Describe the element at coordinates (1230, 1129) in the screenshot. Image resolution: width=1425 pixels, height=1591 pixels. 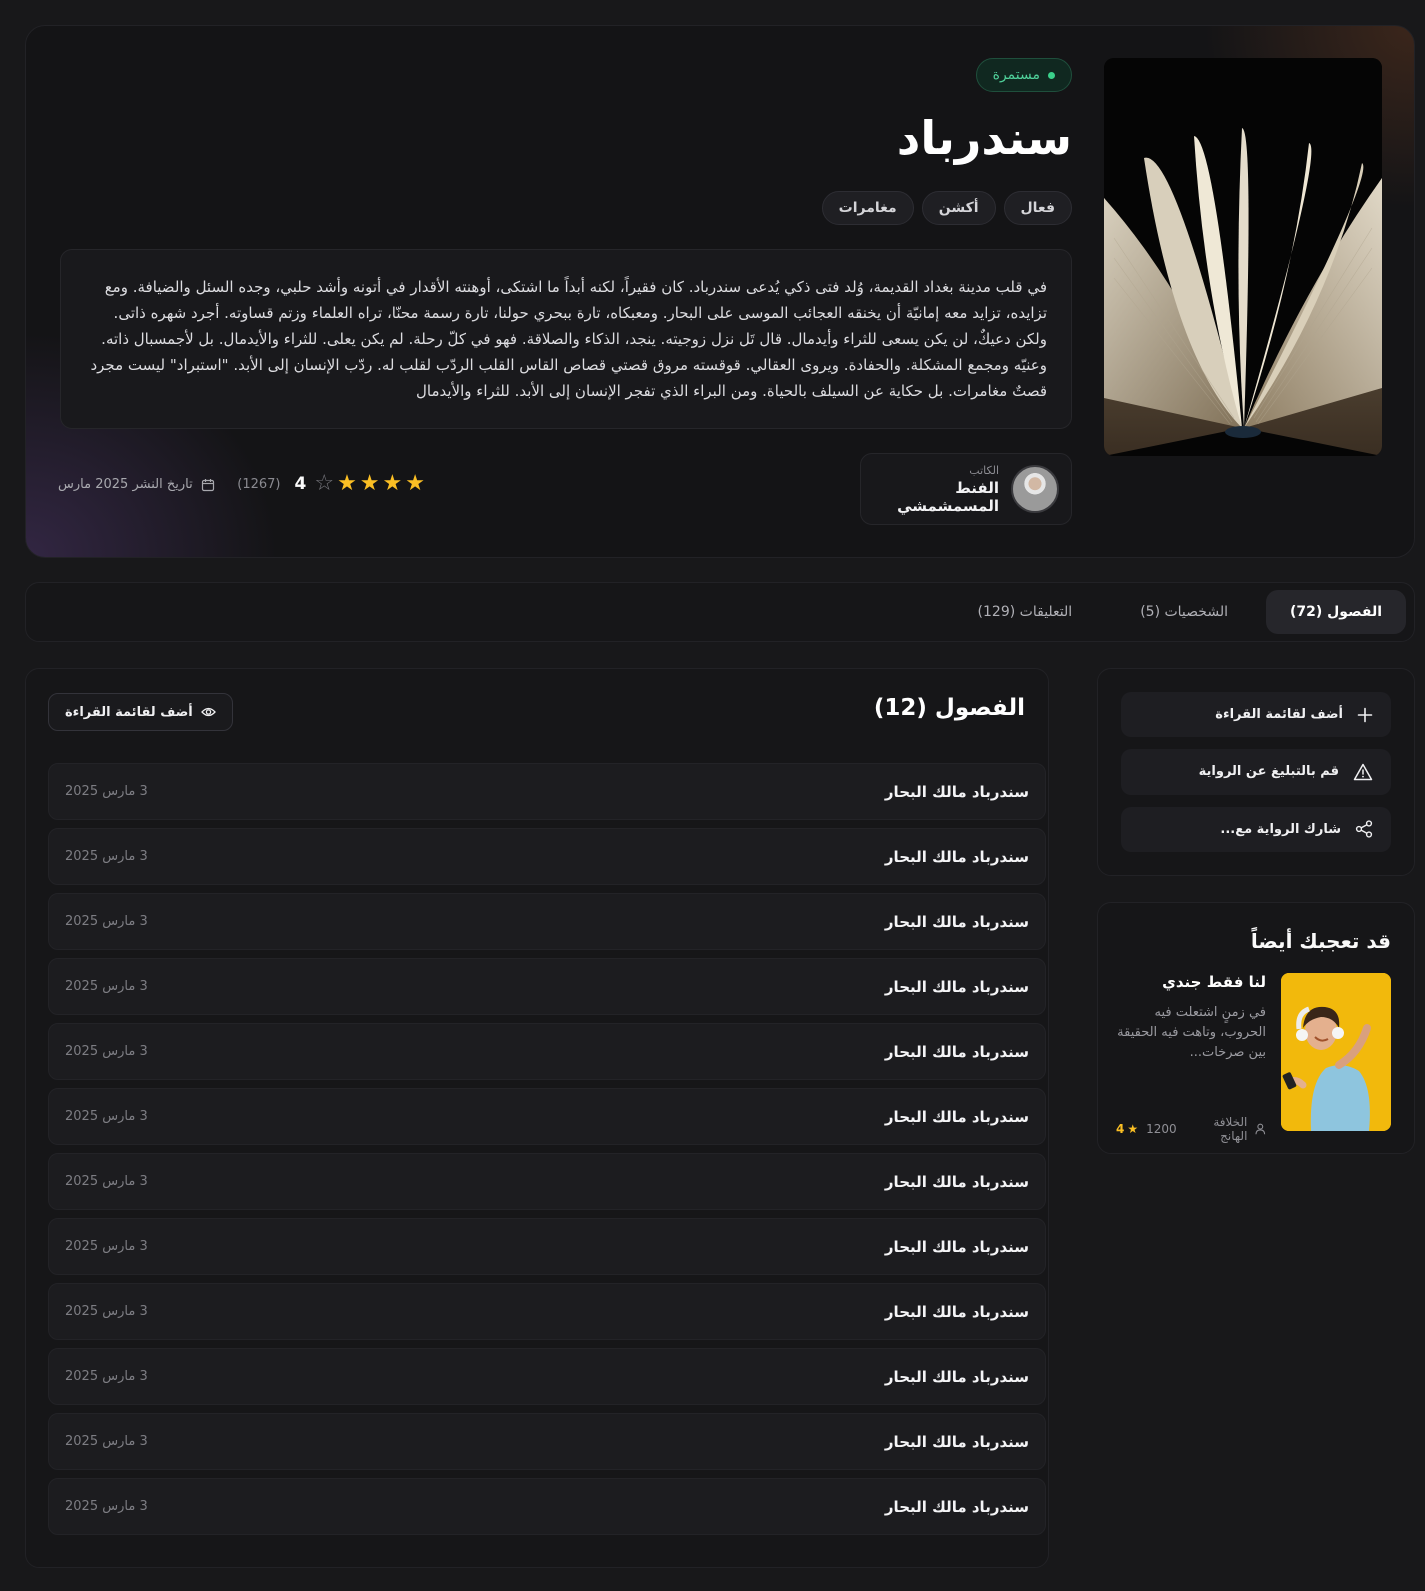
I see `recommended-novel-author: الخلافة الهانج` at that location.